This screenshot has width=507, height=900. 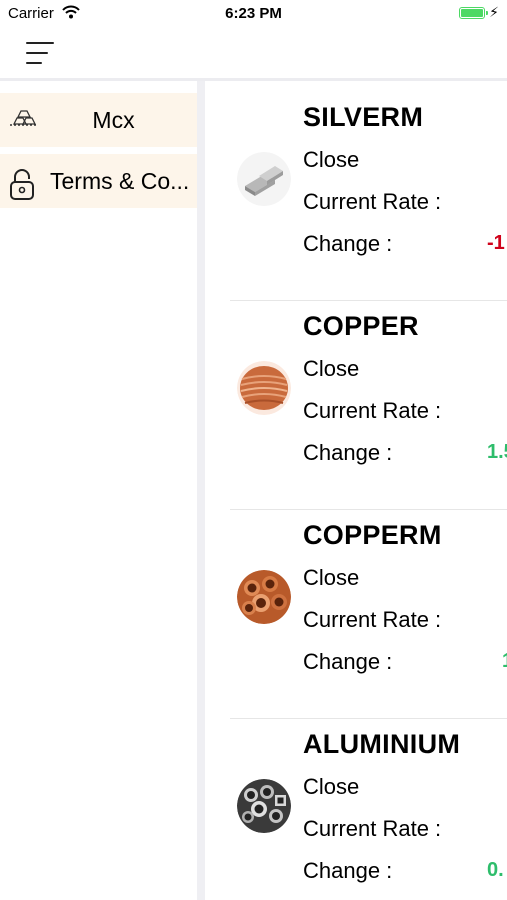 I want to click on charging-icon: ⚡, so click(x=494, y=12).